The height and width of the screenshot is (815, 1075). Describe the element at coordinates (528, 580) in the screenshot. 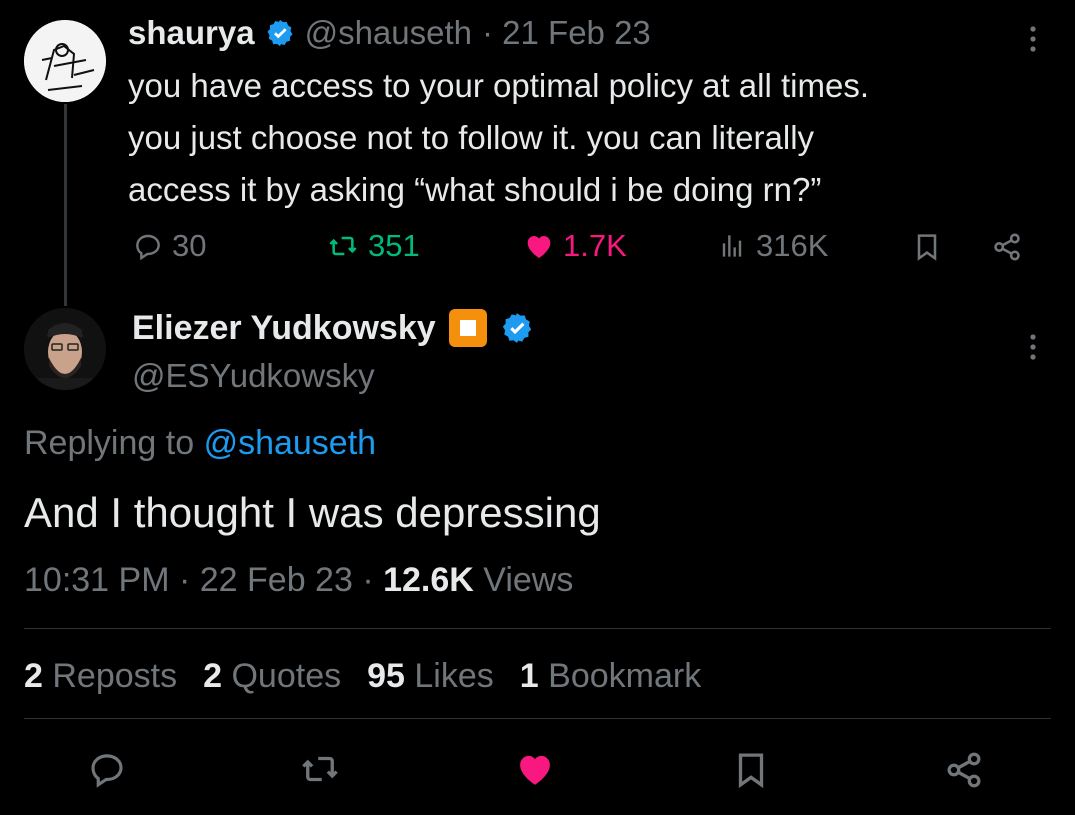

I see `views-label: Views` at that location.